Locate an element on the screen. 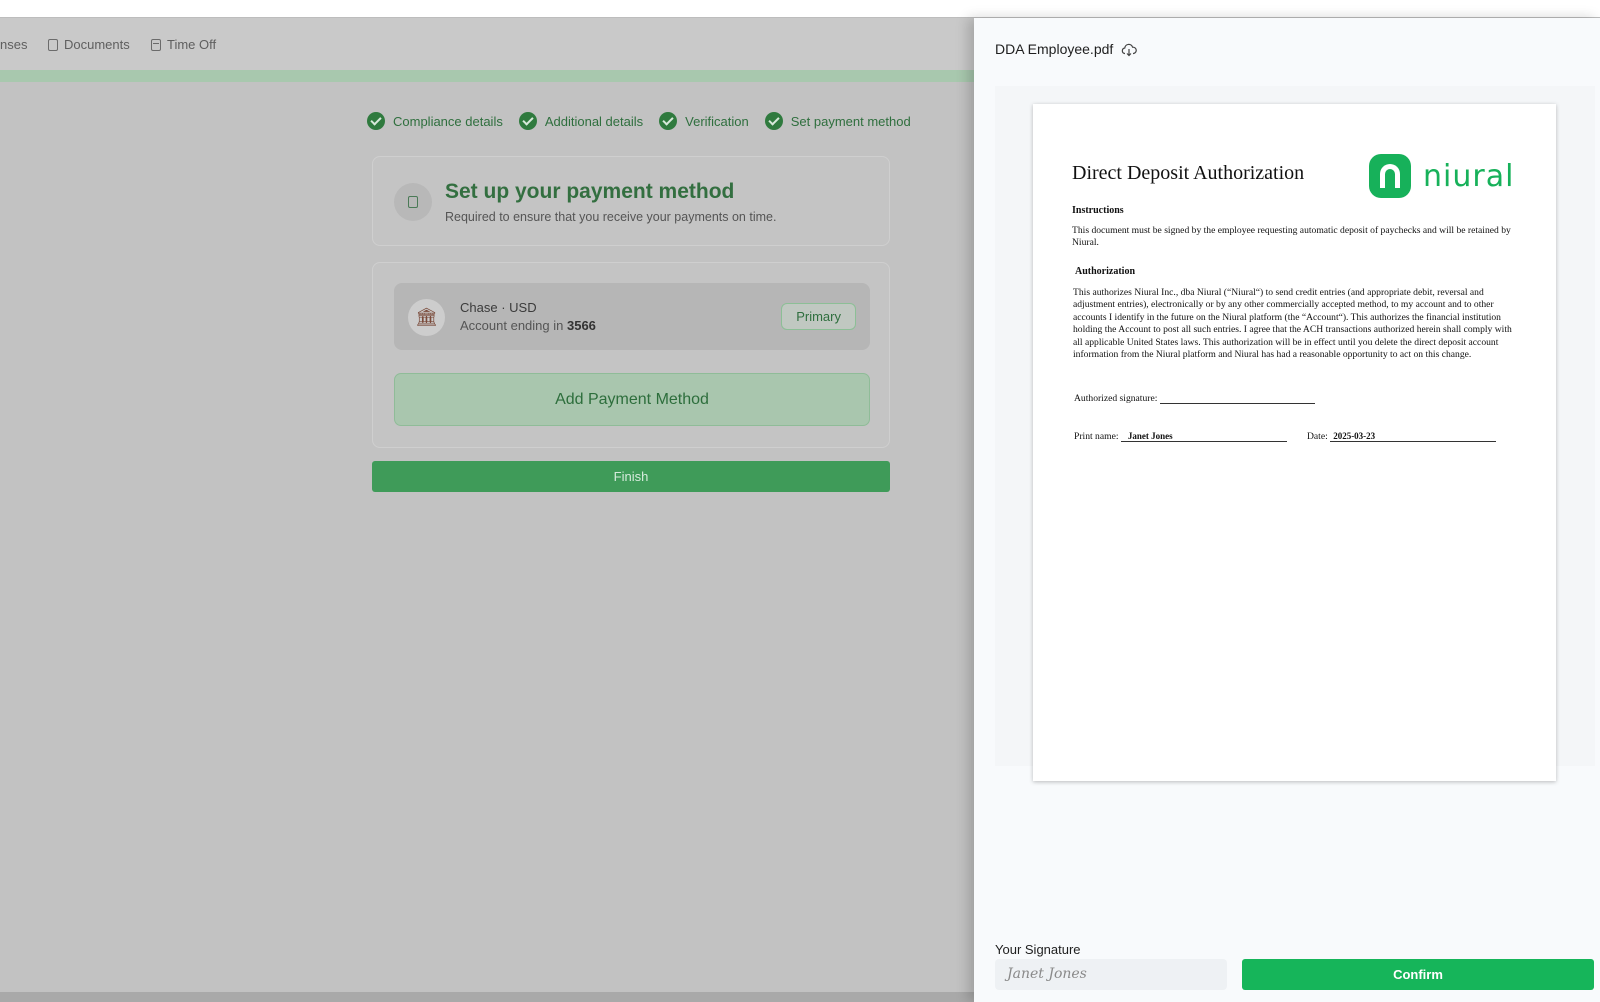  date-line: Date: 2025-03-23 is located at coordinates (1402, 436).